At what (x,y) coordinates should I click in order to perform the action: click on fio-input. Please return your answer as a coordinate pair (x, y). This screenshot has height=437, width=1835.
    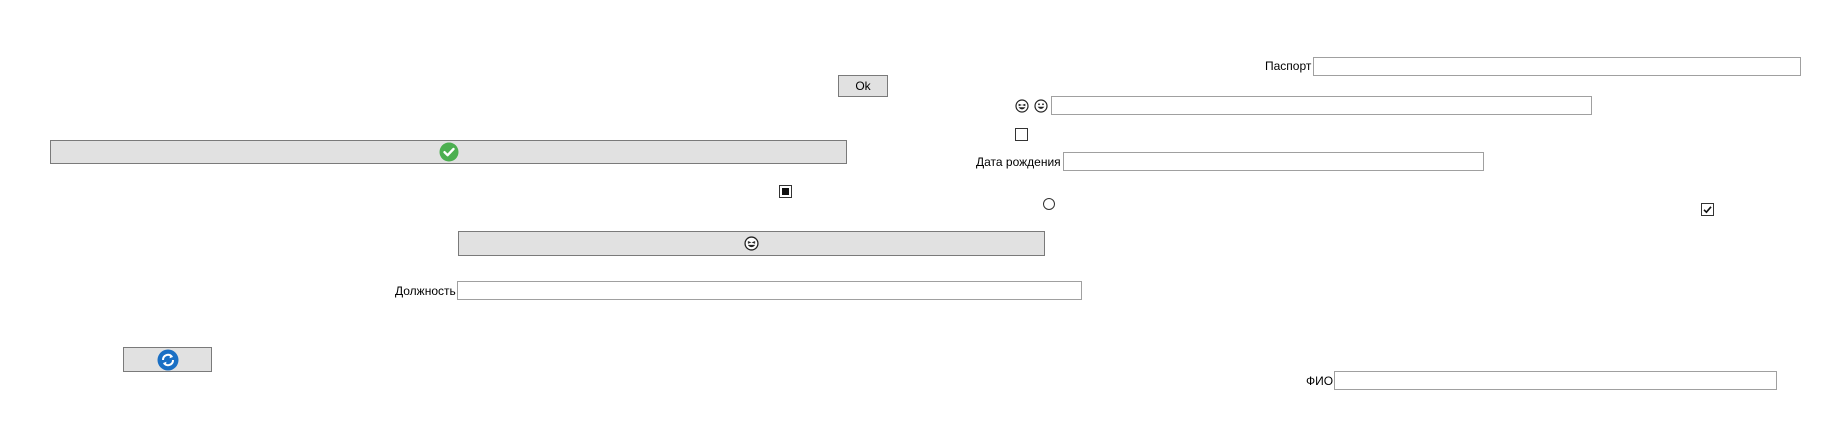
    Looking at the image, I should click on (1555, 380).